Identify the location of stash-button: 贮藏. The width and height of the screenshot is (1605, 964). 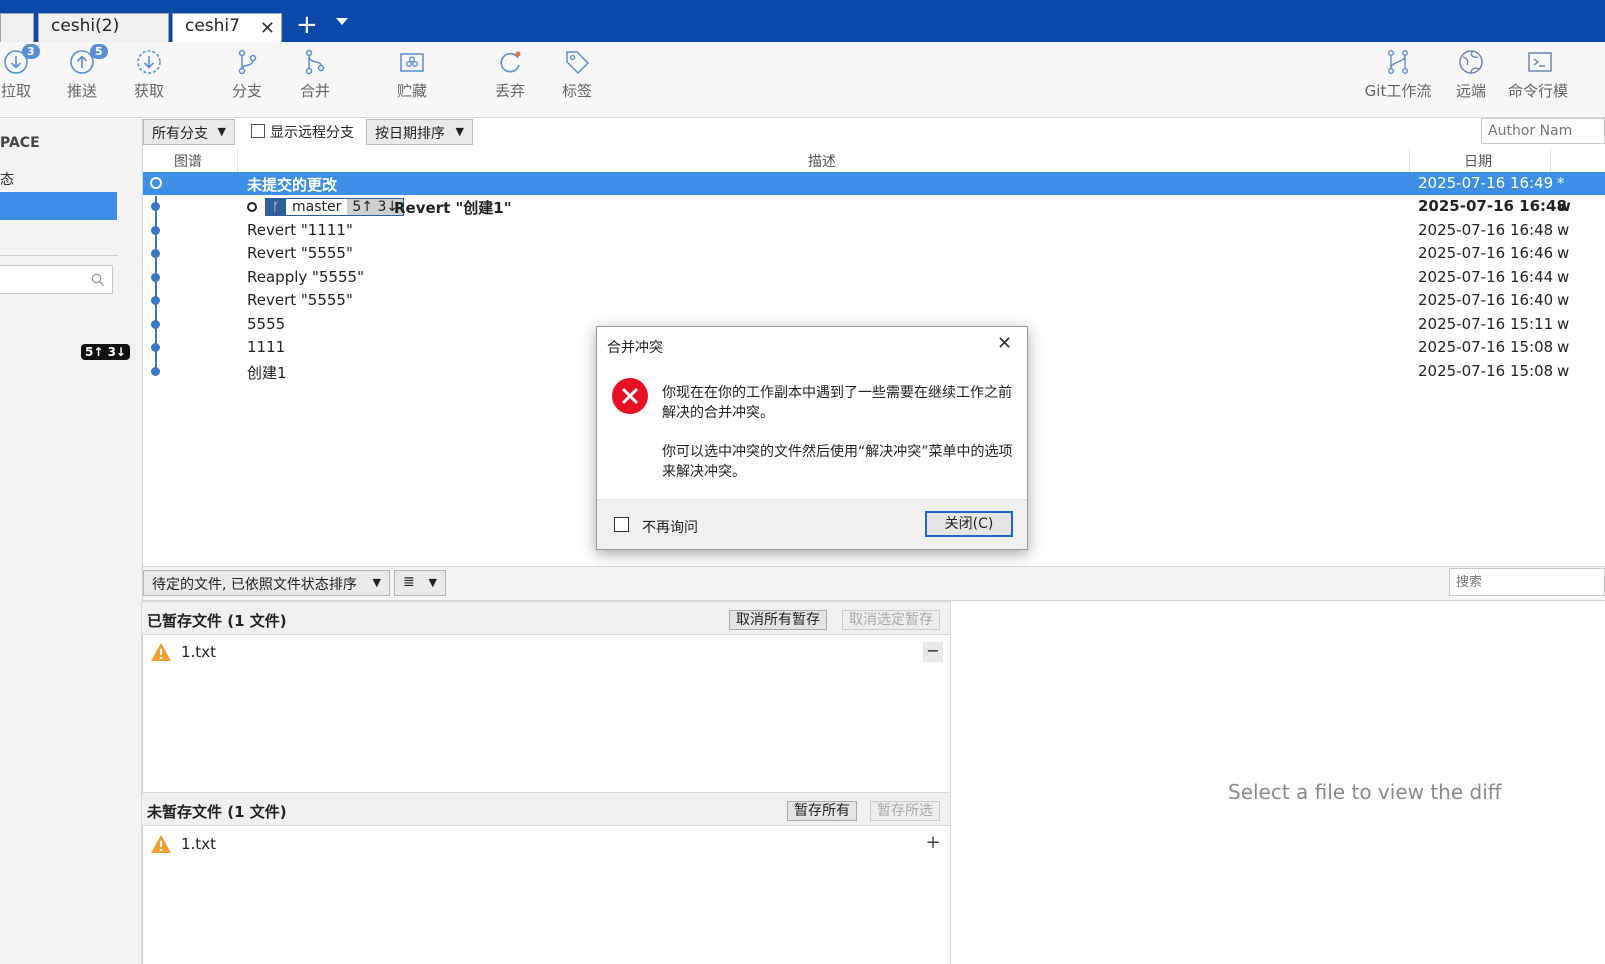
(412, 74).